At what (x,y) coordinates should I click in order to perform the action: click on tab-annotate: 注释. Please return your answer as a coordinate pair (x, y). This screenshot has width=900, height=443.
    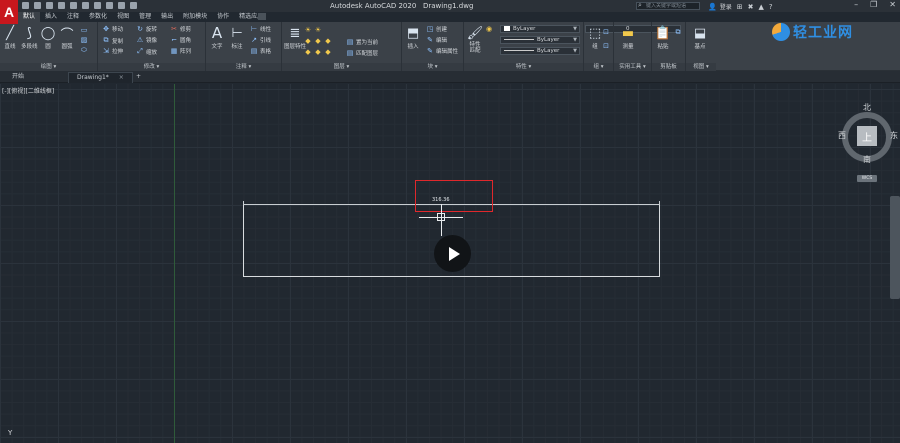
    Looking at the image, I should click on (73, 17).